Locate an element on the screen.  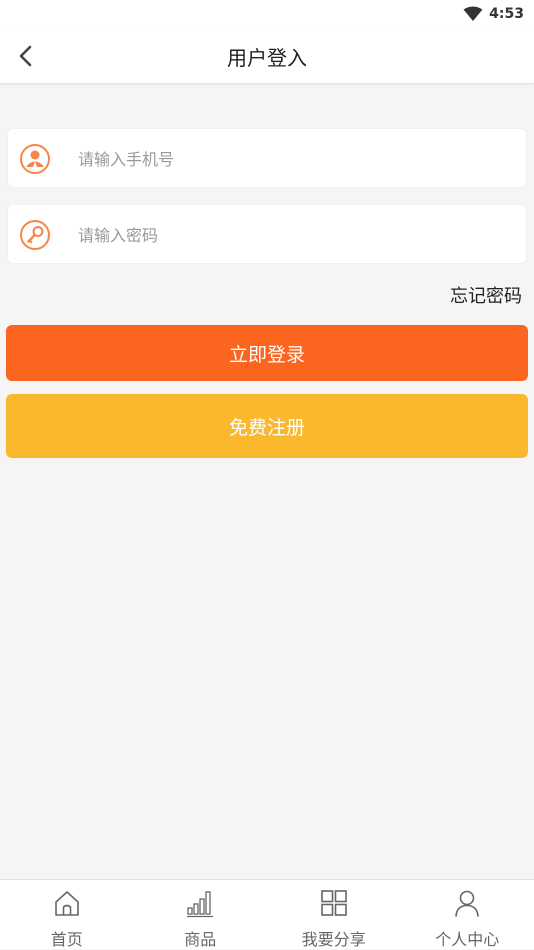
tab-profile: 个人中心 is located at coordinates (467, 914).